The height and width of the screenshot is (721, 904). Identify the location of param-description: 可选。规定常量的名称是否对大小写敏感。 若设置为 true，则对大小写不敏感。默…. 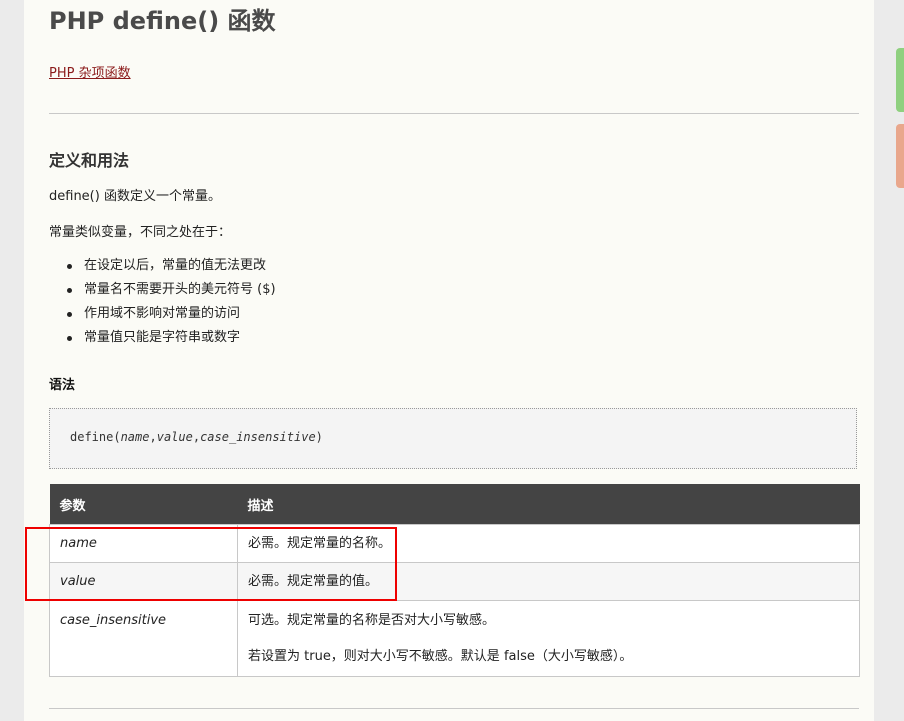
(548, 638).